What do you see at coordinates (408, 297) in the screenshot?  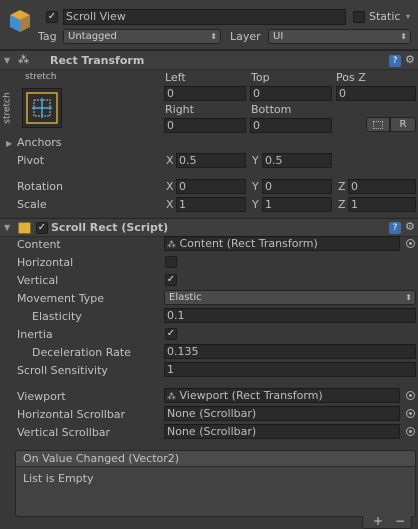 I see `movement-type-arrow-icon: ⬍` at bounding box center [408, 297].